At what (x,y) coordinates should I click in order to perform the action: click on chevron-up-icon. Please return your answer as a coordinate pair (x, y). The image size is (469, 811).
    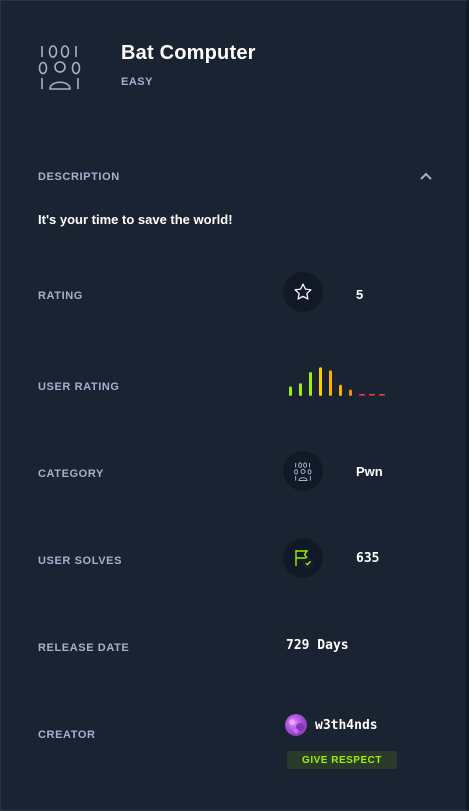
    Looking at the image, I should click on (426, 176).